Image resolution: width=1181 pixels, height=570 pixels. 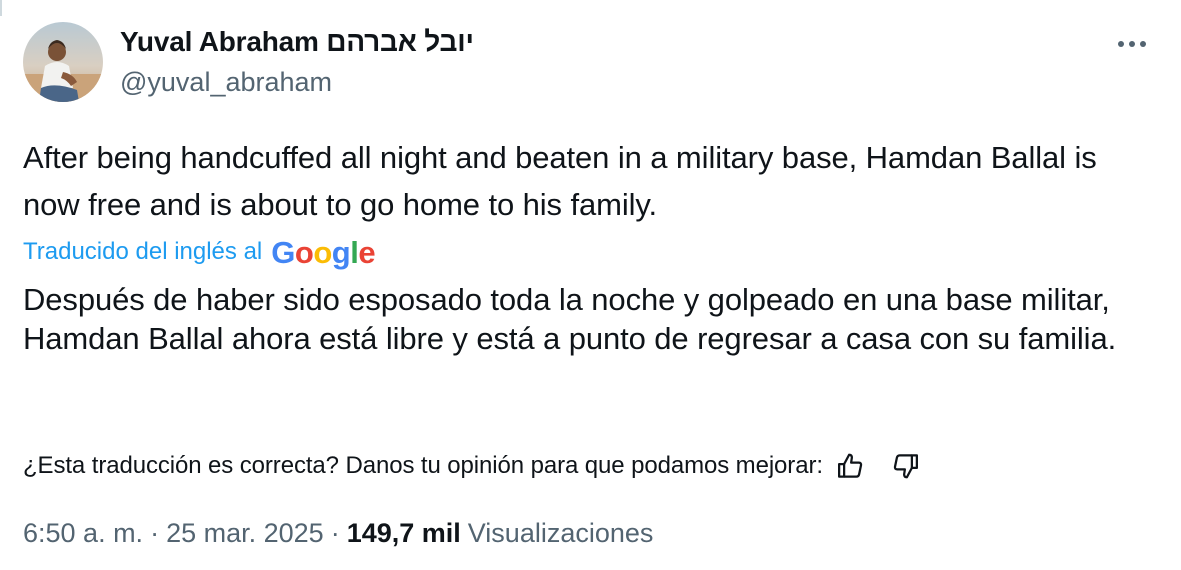 I want to click on views-count: 149,7 mil, so click(x=403, y=532).